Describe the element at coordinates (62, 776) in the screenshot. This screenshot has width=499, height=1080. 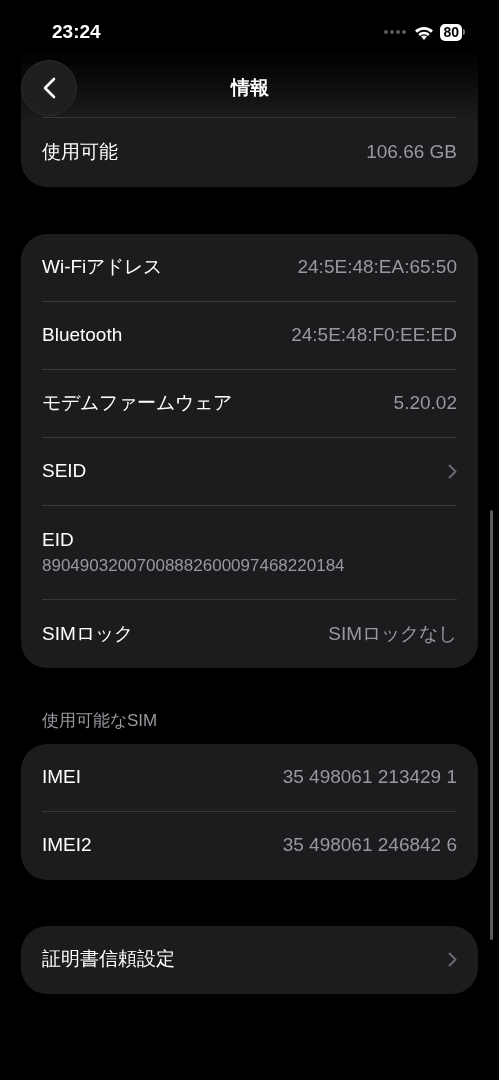
I see `row-label: IMEI` at that location.